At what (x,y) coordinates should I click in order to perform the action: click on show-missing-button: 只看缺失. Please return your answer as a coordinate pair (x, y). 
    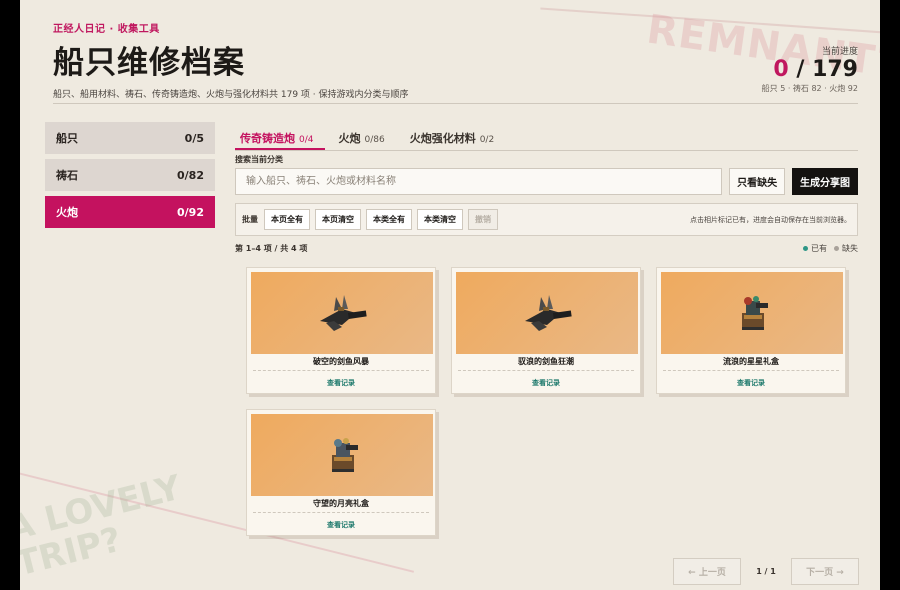
    Looking at the image, I should click on (757, 181).